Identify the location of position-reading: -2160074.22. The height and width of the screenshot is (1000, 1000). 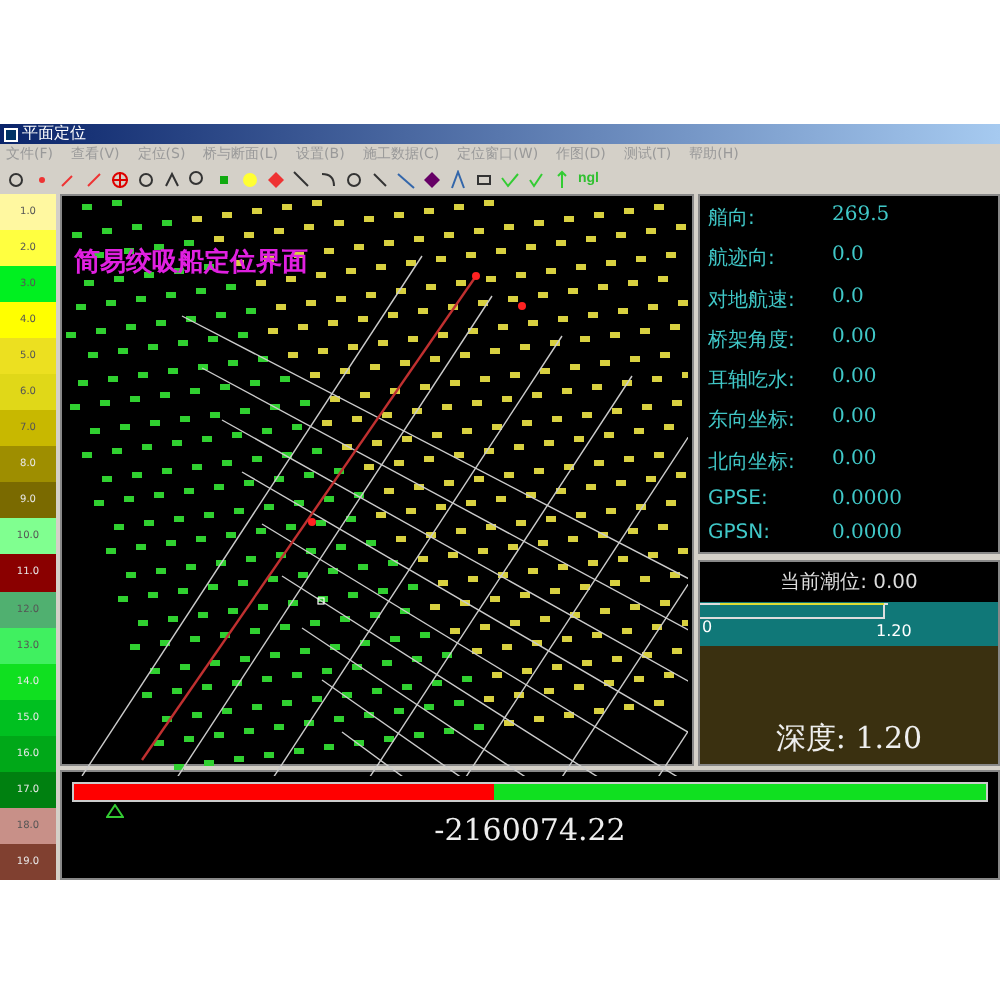
(530, 830).